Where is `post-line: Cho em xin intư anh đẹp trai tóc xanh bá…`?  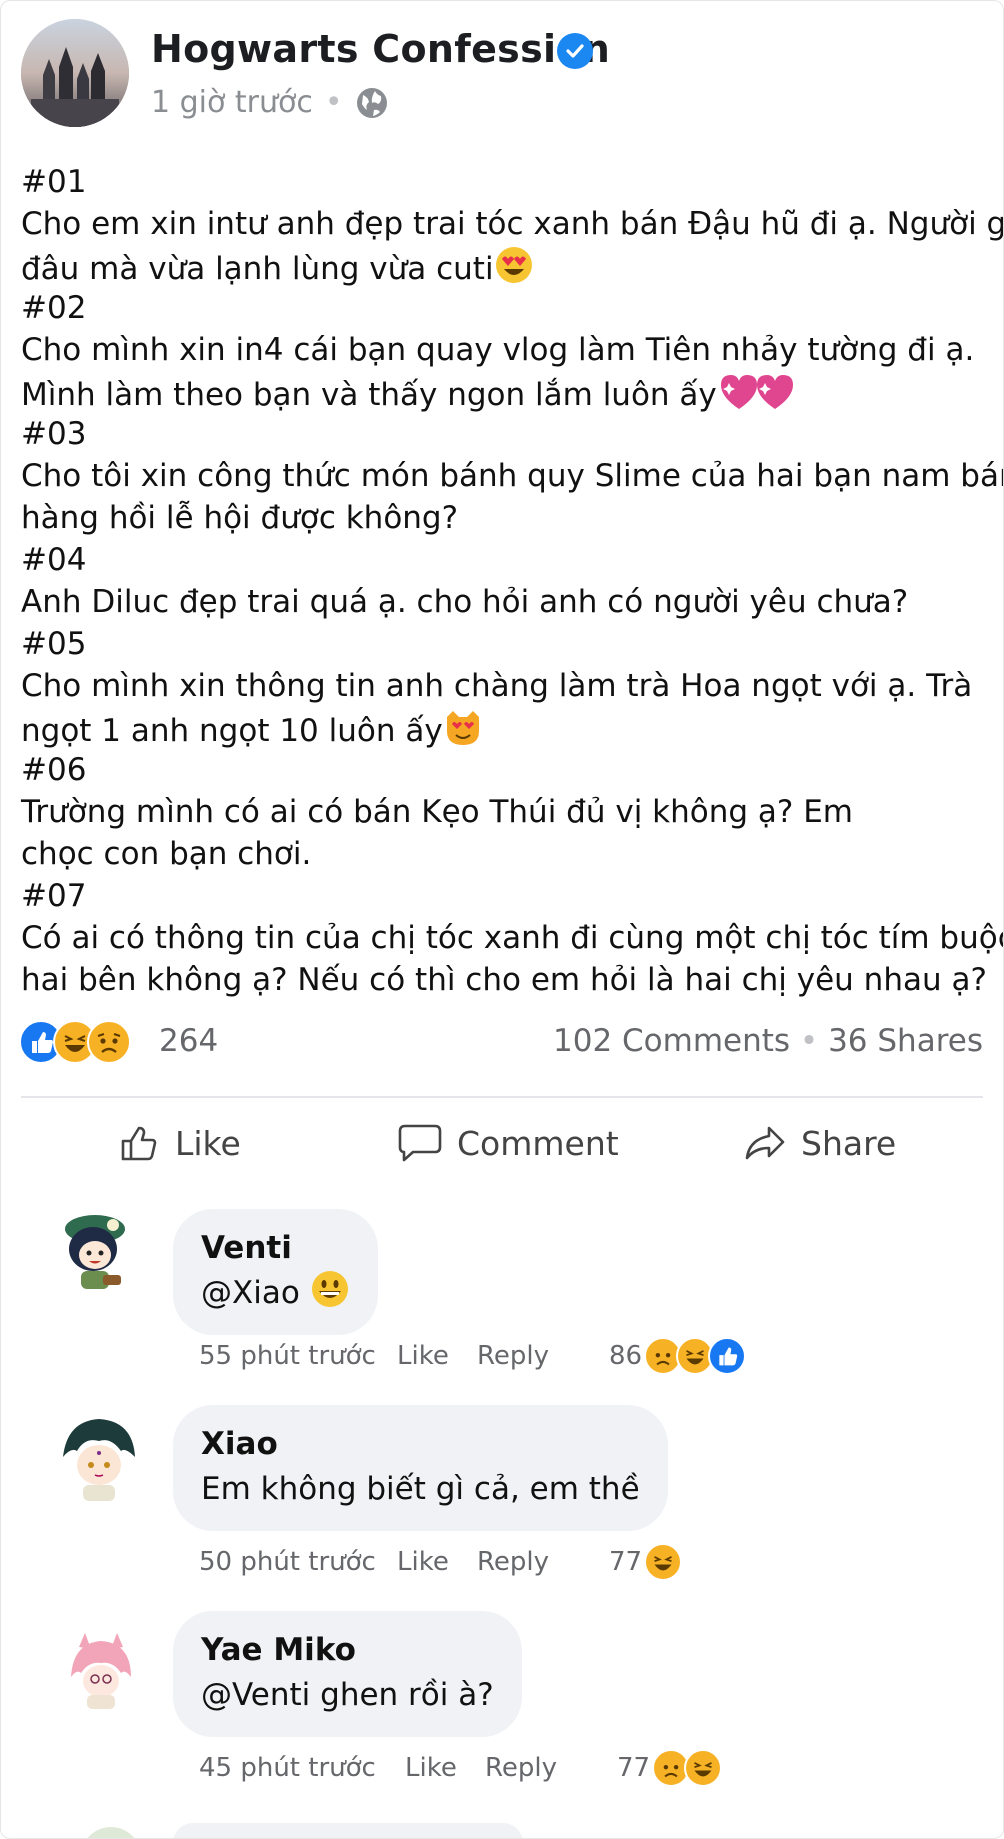 post-line: Cho em xin intư anh đẹp trai tóc xanh bá… is located at coordinates (512, 224).